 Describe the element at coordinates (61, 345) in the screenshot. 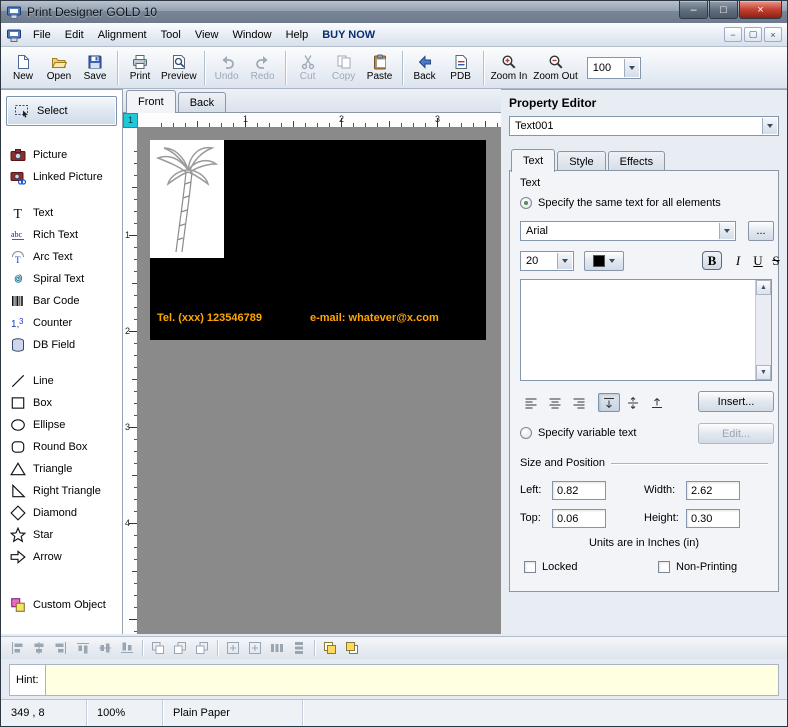

I see `tool-db-field: DB Field` at that location.